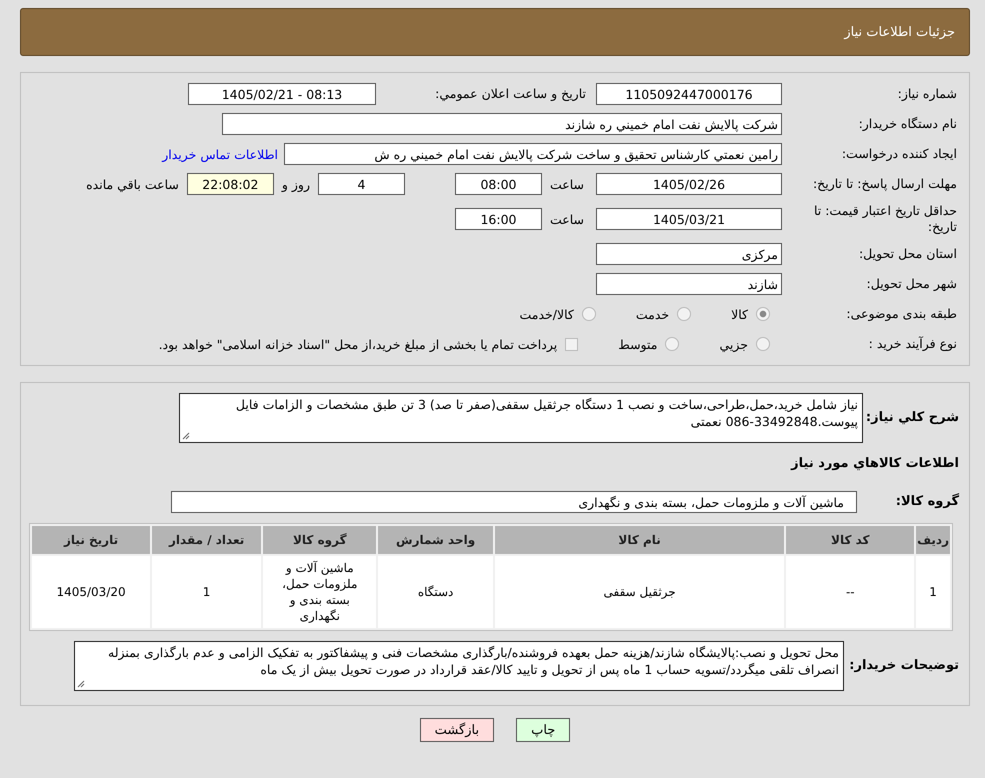  Describe the element at coordinates (912, 344) in the screenshot. I see `field-label: نوع فرآيند خريد :` at that location.